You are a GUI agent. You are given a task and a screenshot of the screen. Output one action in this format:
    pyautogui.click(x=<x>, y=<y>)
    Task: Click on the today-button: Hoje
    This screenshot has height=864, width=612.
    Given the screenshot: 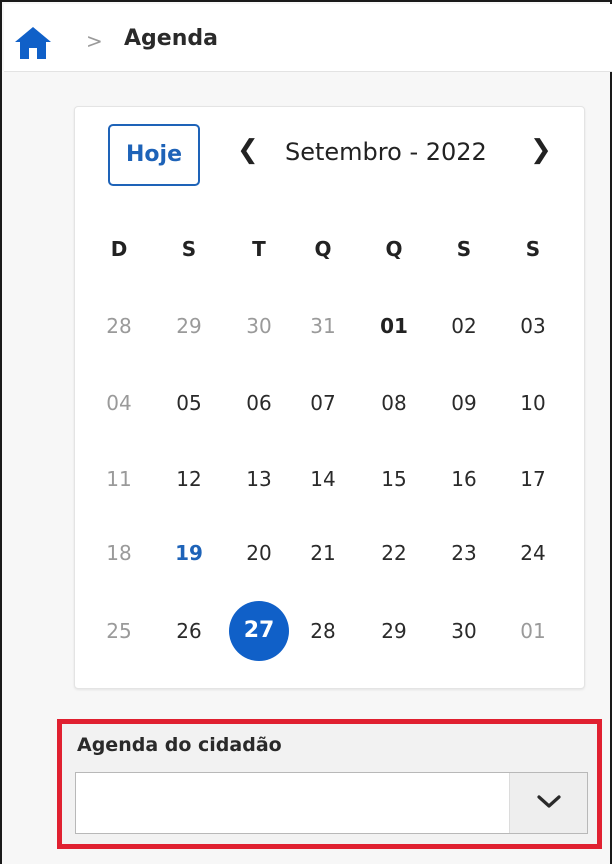 What is the action you would take?
    pyautogui.click(x=154, y=155)
    